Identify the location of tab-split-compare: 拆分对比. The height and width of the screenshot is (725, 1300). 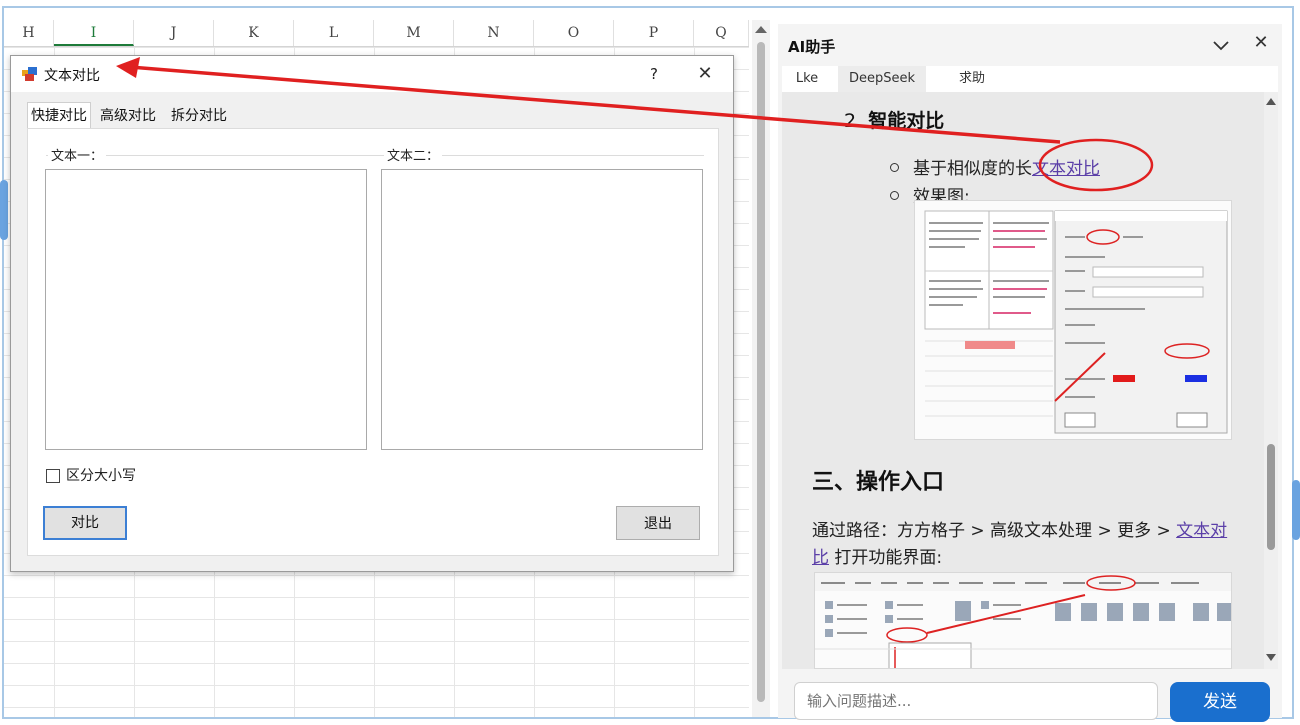
(202, 116).